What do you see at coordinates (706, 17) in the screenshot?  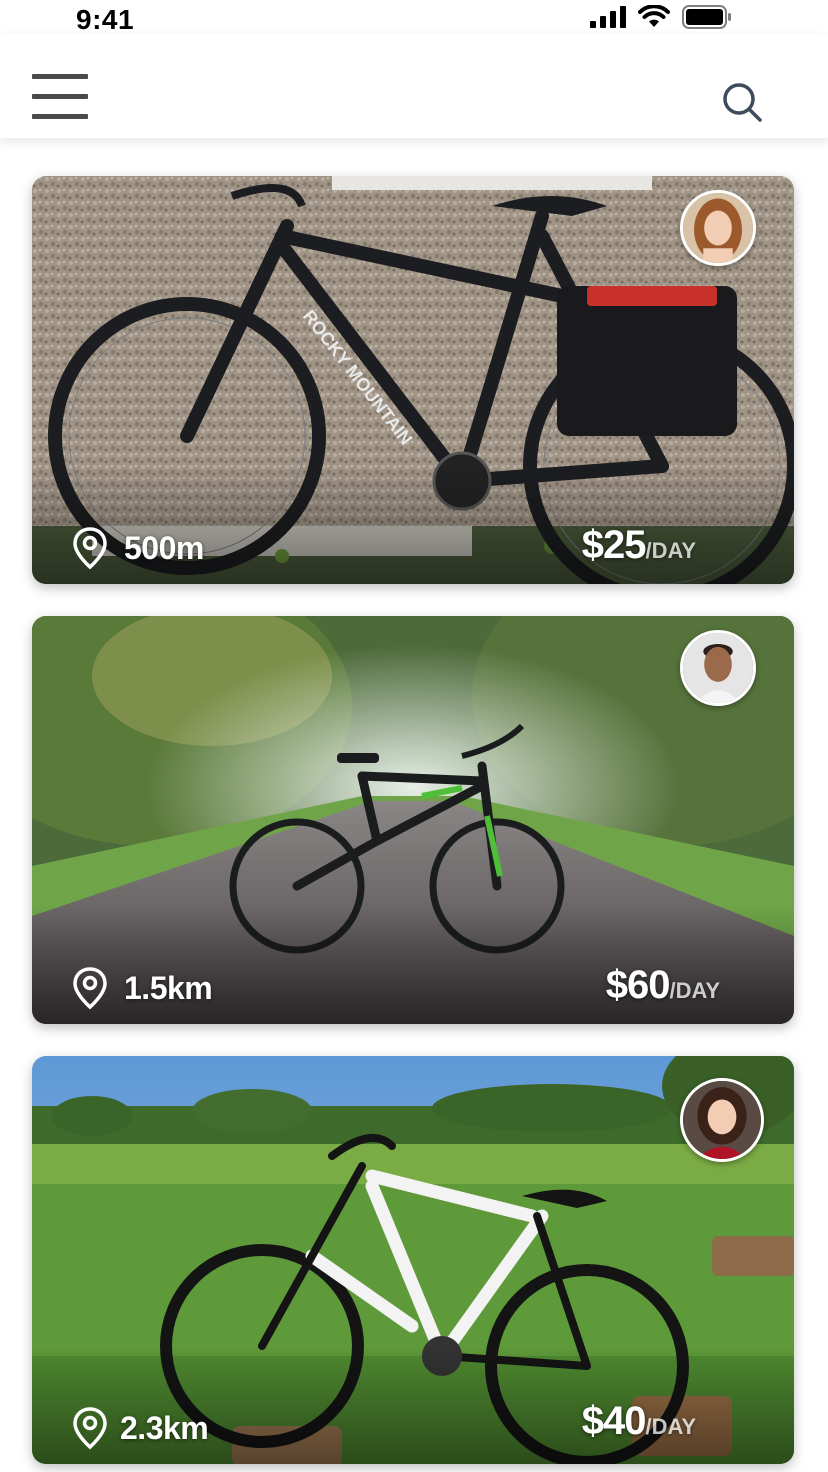 I see `battery-icon` at bounding box center [706, 17].